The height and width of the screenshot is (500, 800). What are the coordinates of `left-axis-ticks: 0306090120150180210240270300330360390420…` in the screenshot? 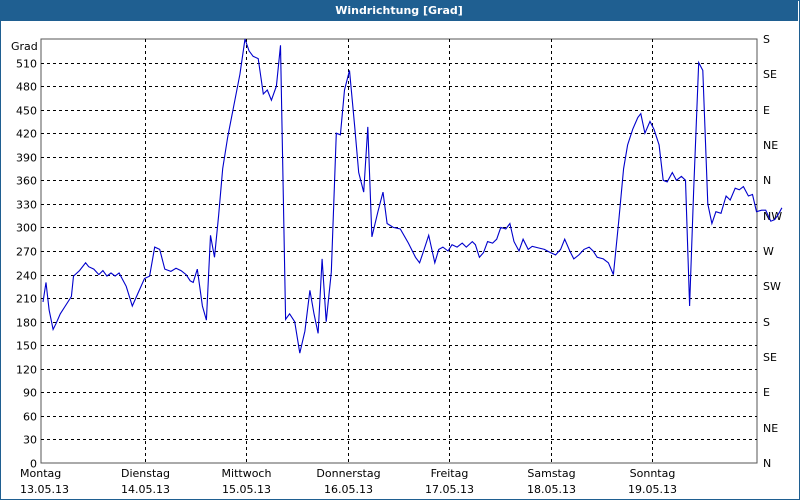 It's located at (26, 264).